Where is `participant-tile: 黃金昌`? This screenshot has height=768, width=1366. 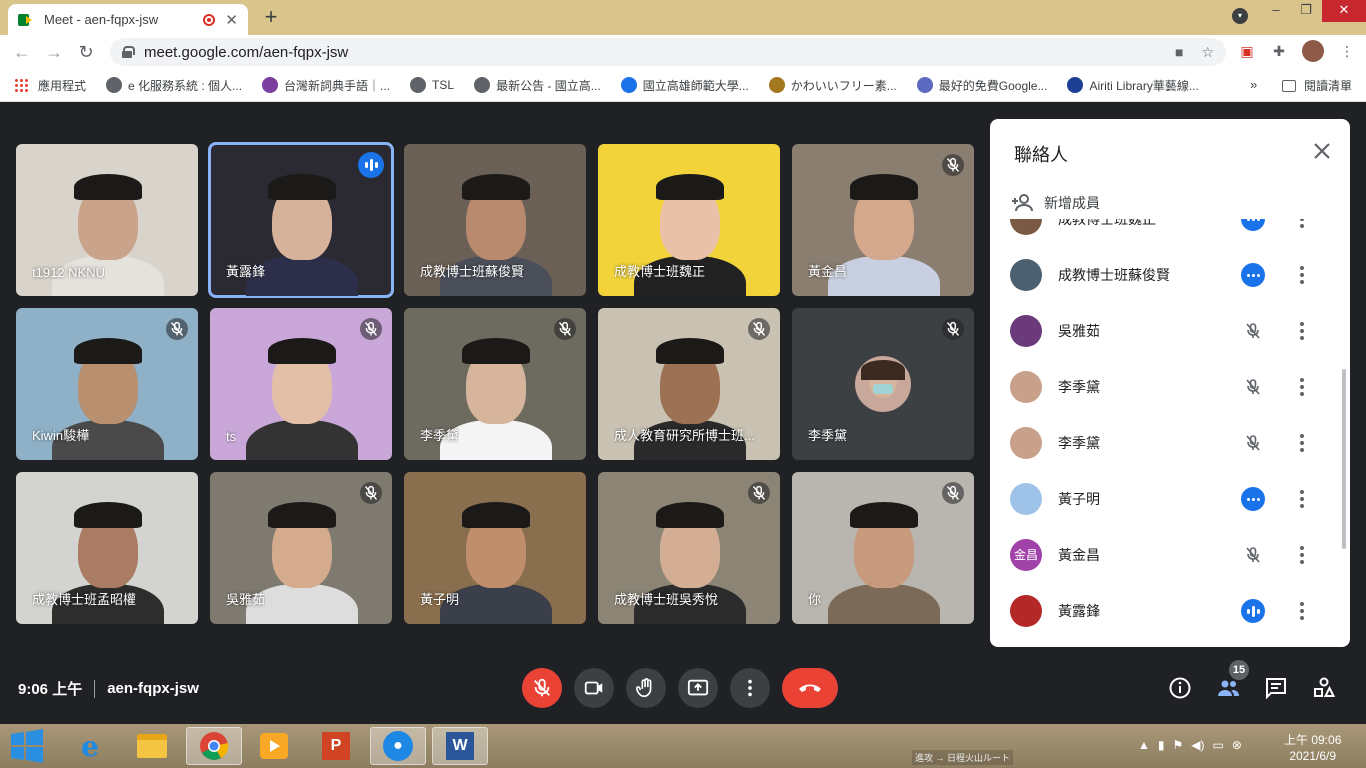
participant-tile: 黃金昌 is located at coordinates (883, 220).